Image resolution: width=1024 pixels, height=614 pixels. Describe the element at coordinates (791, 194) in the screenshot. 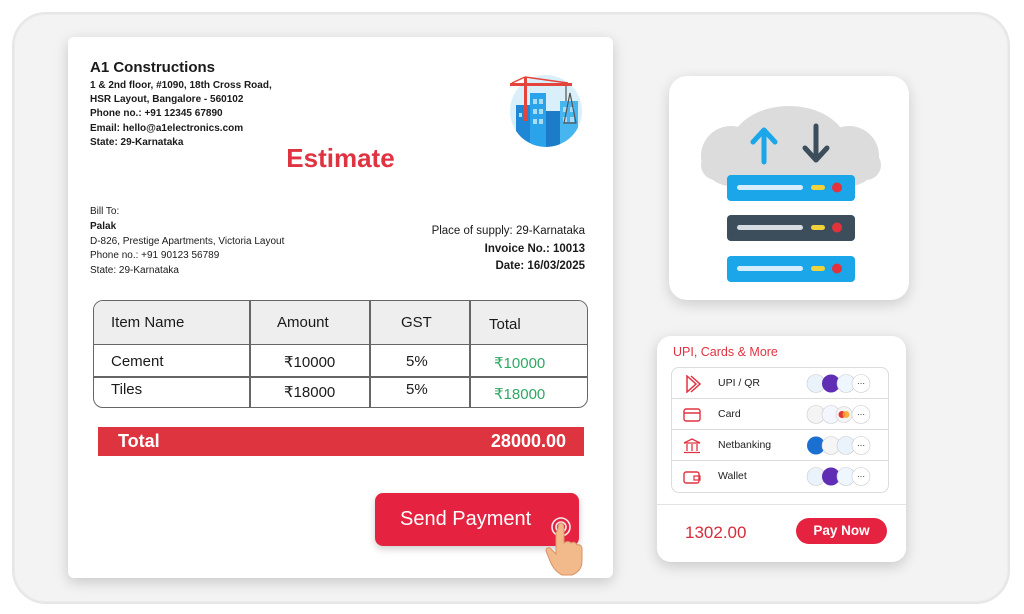

I see `cloud-sync-icon` at that location.